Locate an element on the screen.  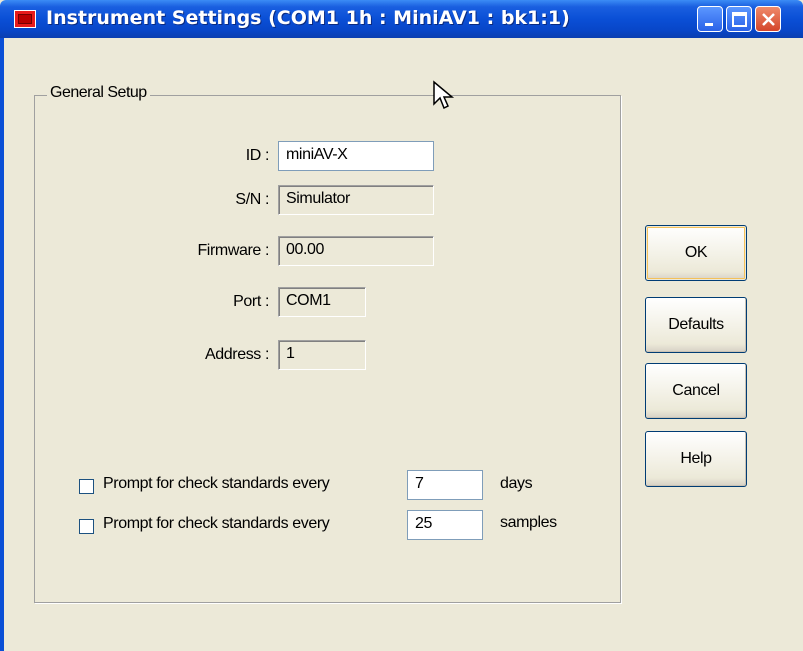
check-days-checkbox is located at coordinates (86, 486).